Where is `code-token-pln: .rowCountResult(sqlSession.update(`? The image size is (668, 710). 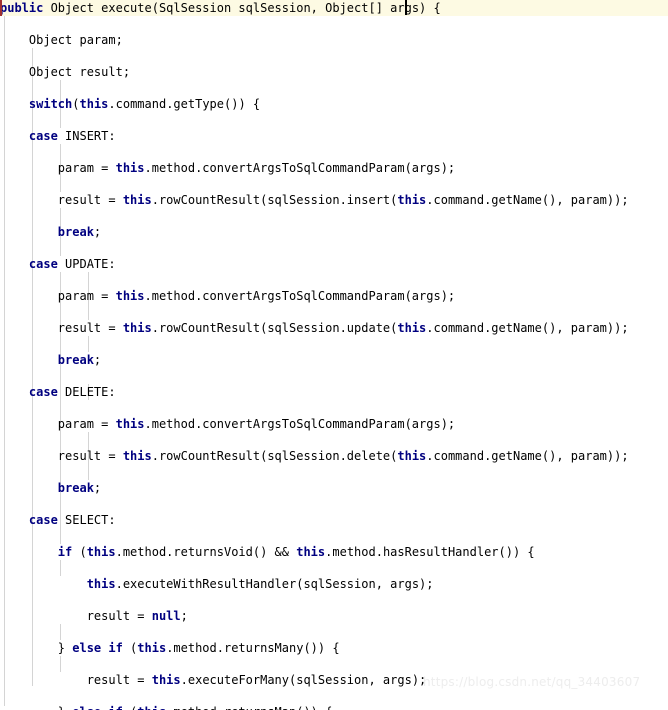 code-token-pln: .rowCountResult(sqlSession.update( is located at coordinates (274, 328).